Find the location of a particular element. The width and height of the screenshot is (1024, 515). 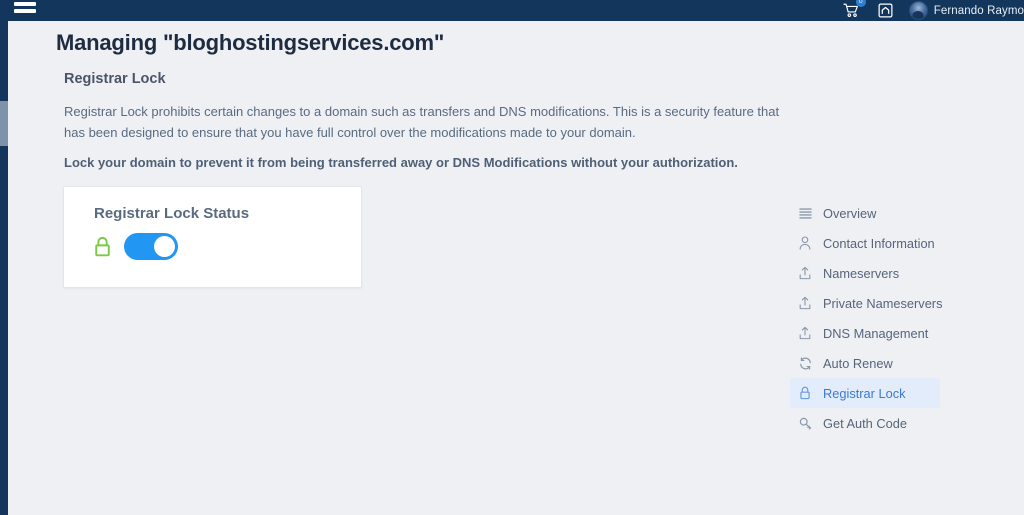

padlock-icon is located at coordinates (805, 393).